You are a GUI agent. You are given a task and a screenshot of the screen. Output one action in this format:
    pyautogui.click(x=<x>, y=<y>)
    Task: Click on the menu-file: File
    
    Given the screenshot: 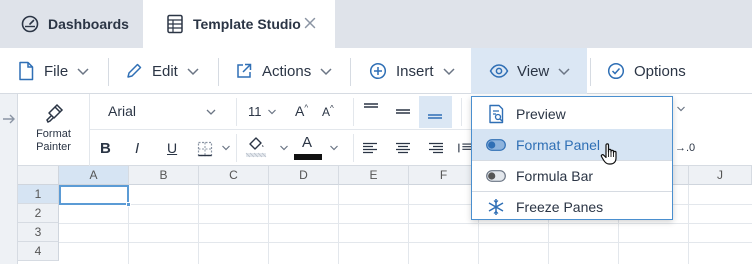 What is the action you would take?
    pyautogui.click(x=59, y=71)
    